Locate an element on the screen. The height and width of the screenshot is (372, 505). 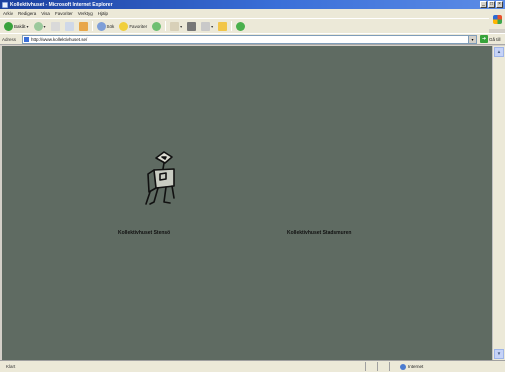
mail-icon is located at coordinates (175, 26).